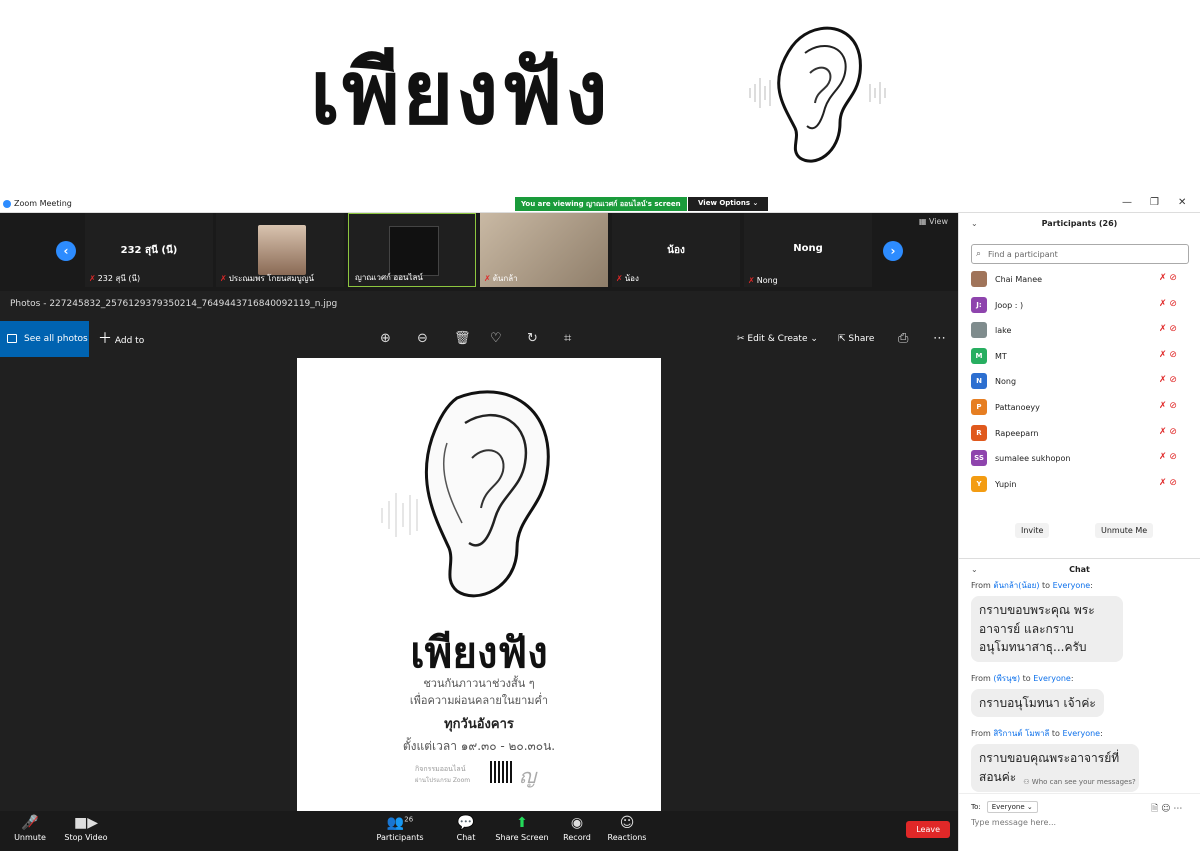 The height and width of the screenshot is (851, 1200). I want to click on add-to-button: ＋ Add to, so click(121, 340).